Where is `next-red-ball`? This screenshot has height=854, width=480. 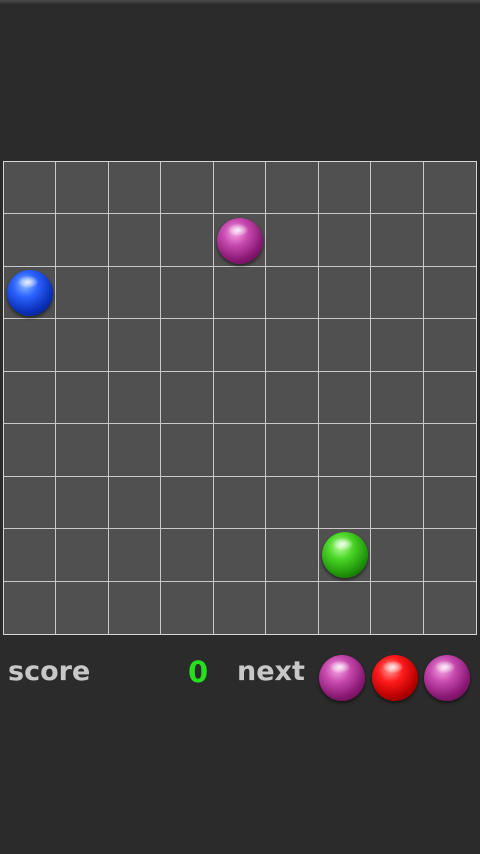
next-red-ball is located at coordinates (394, 678).